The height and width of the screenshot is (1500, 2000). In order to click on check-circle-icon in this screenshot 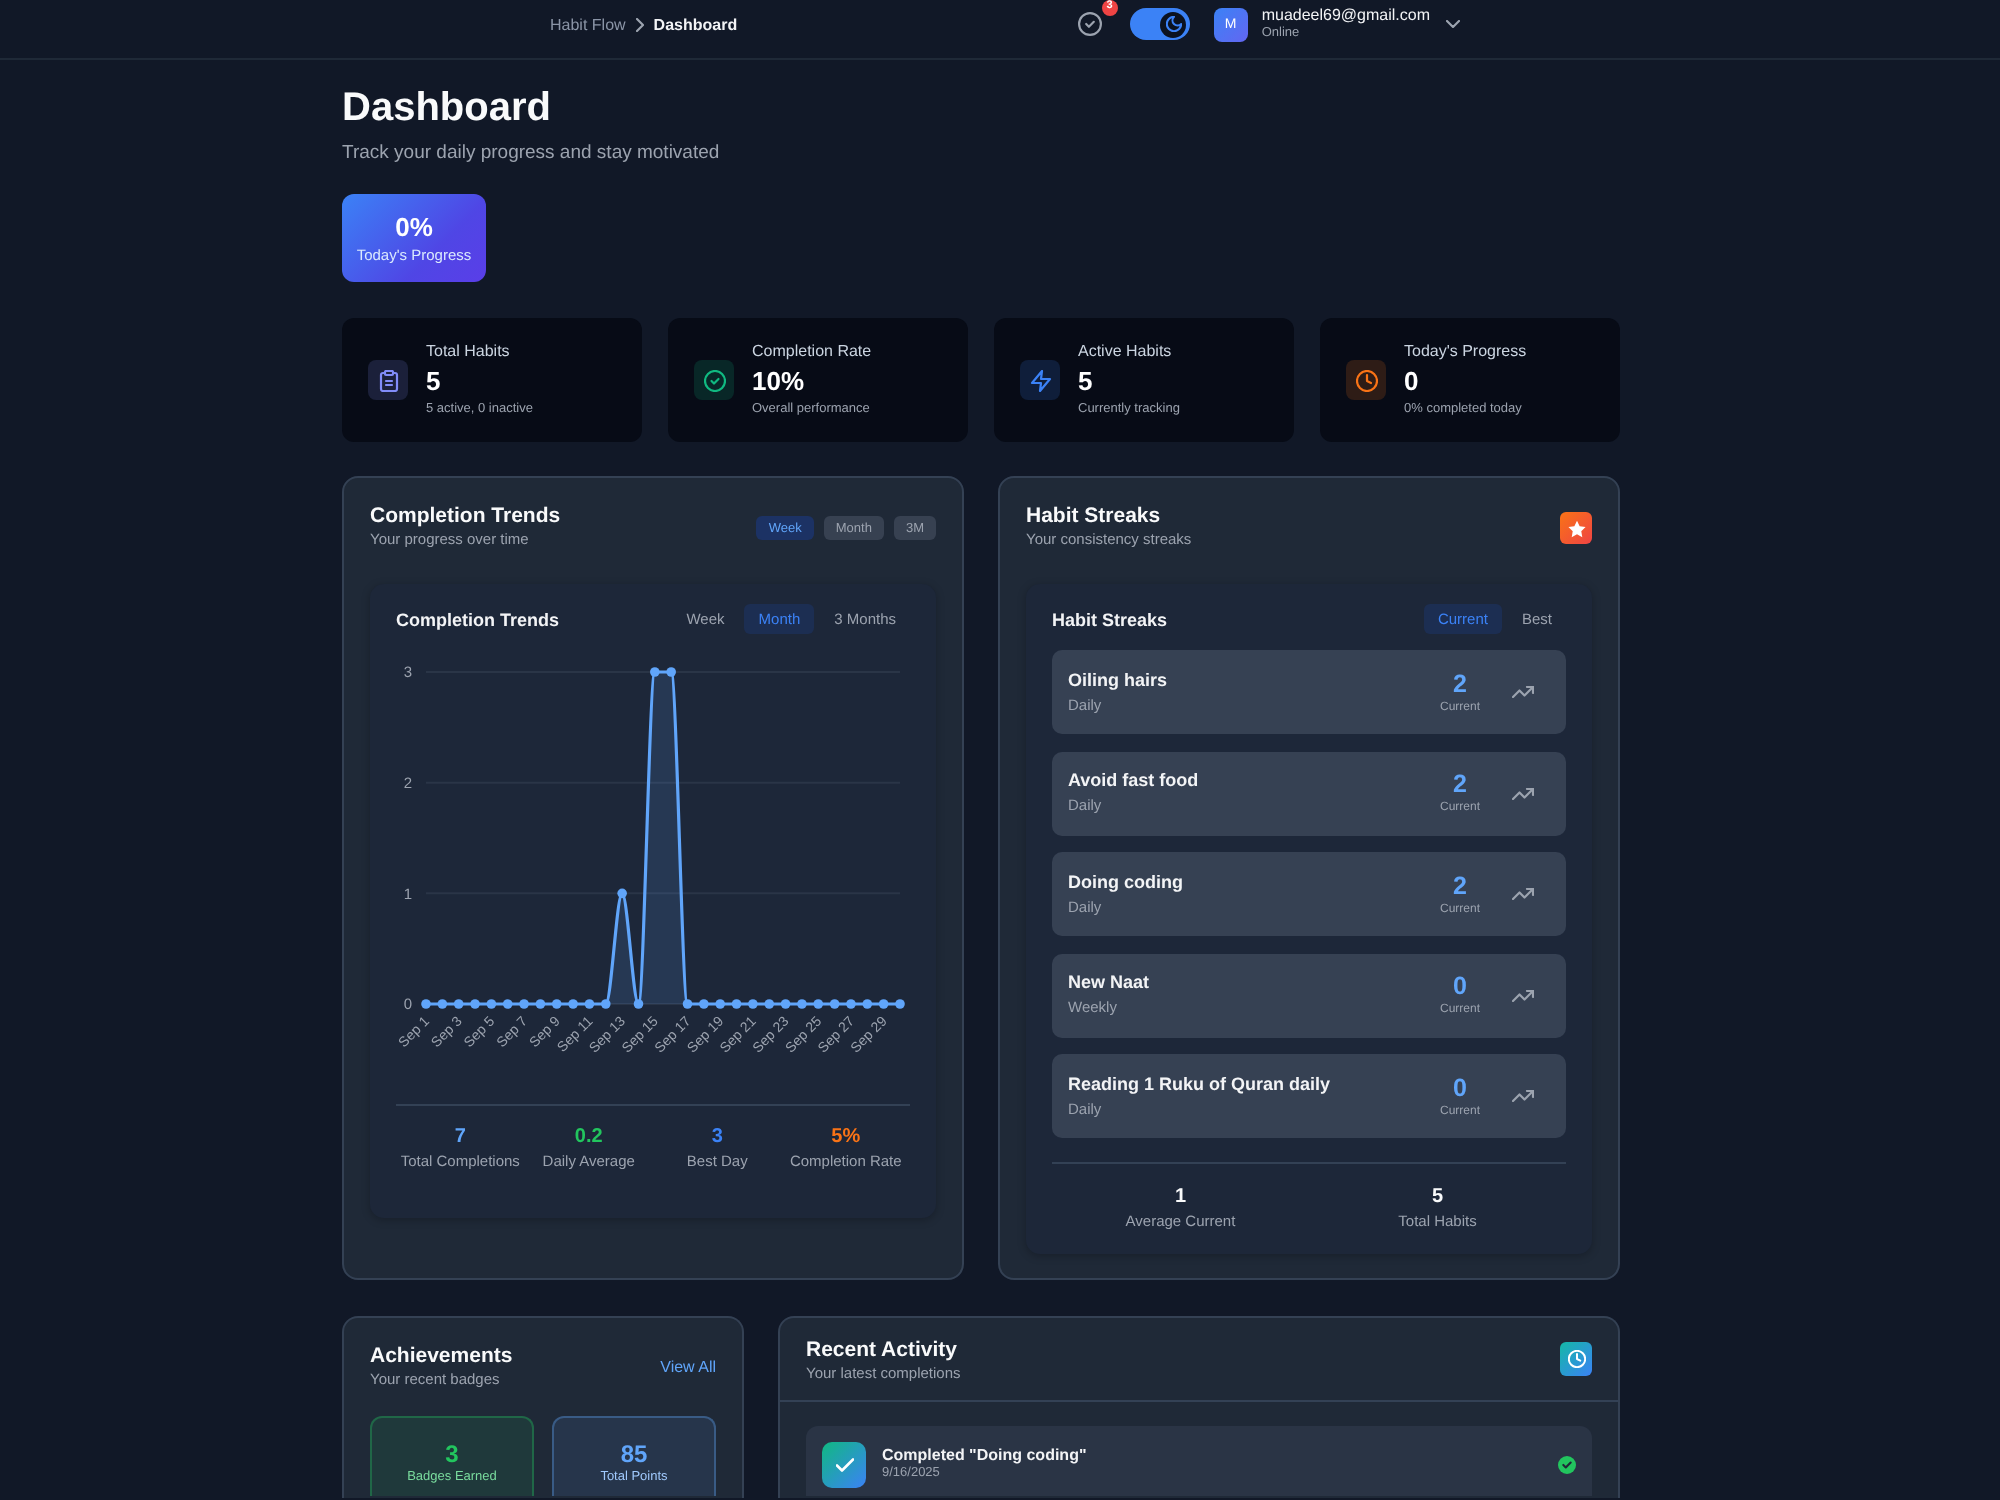, I will do `click(1089, 24)`.